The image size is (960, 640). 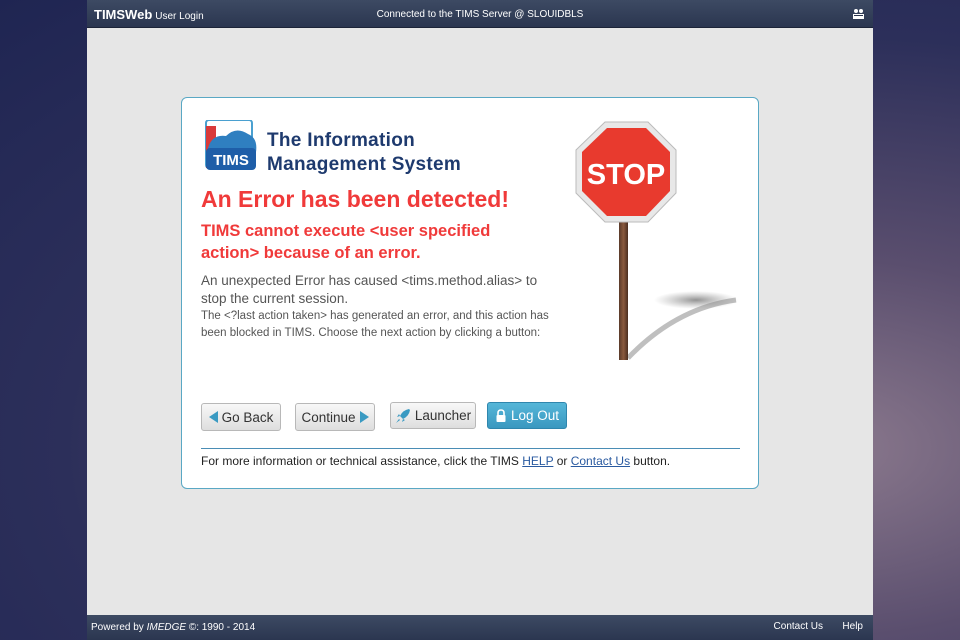 I want to click on arrow-right-icon, so click(x=364, y=417).